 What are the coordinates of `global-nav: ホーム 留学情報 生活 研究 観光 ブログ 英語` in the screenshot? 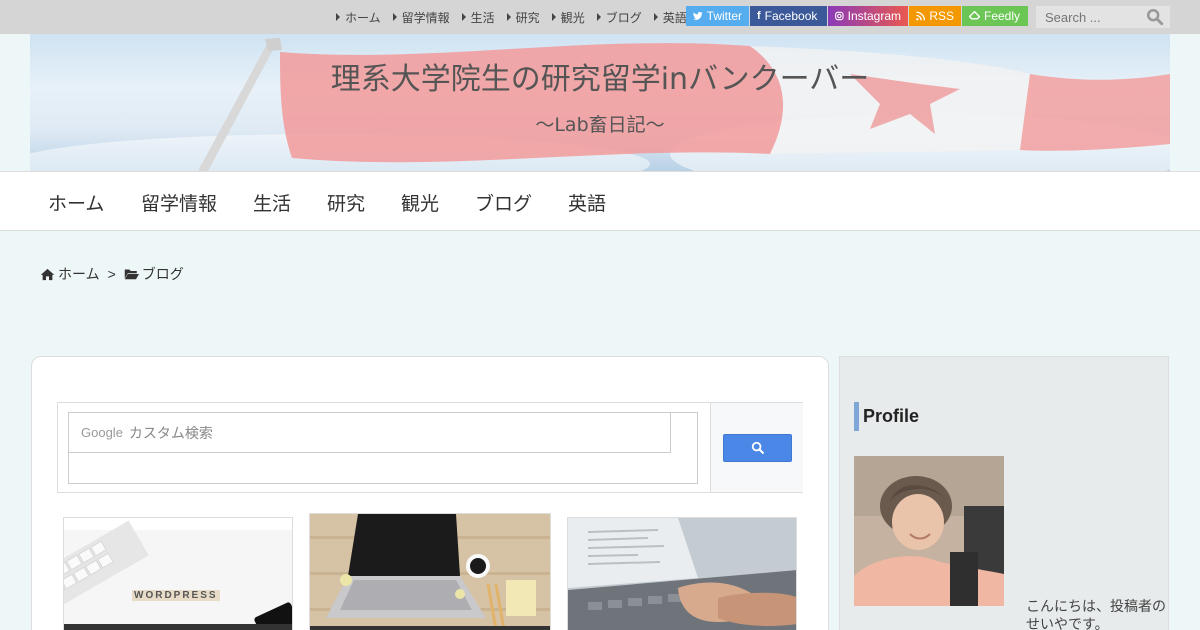 It's located at (600, 201).